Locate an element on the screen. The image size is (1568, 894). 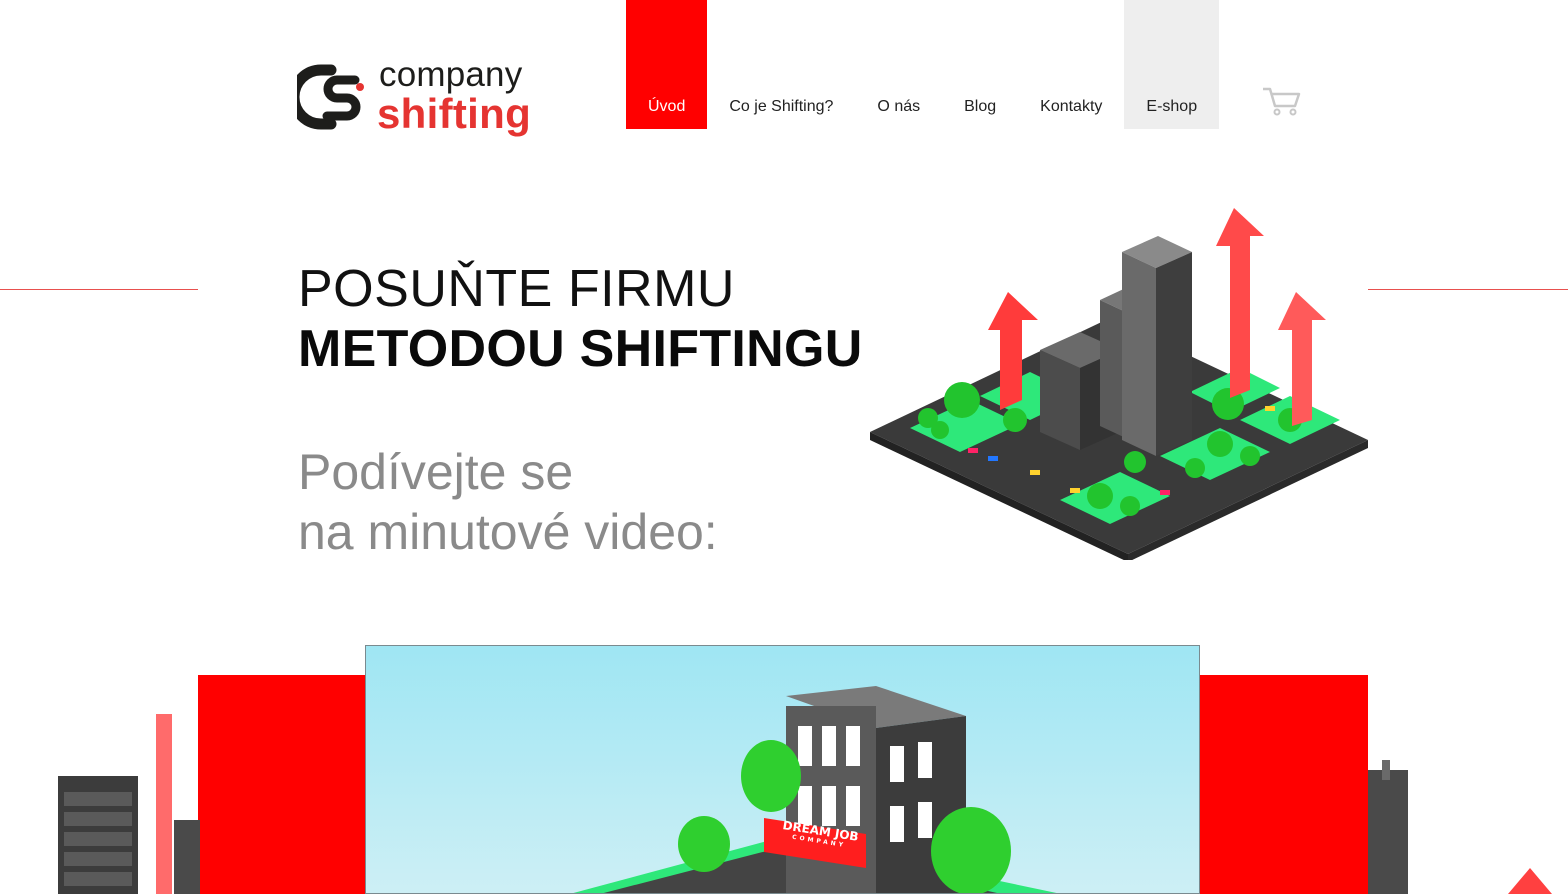
nav-item-o-nas: O nás is located at coordinates (898, 64).